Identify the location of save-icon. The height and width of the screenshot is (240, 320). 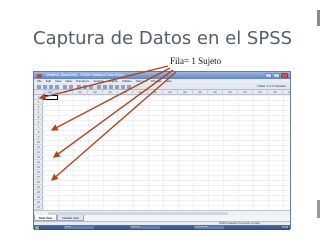
(45, 86).